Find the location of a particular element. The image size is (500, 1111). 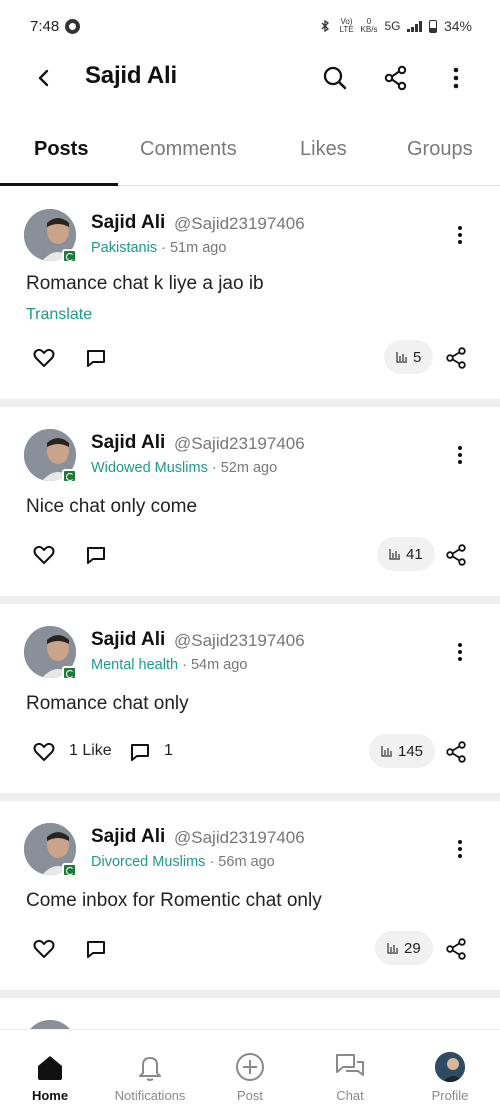

nav-home: Home is located at coordinates (50, 1070).